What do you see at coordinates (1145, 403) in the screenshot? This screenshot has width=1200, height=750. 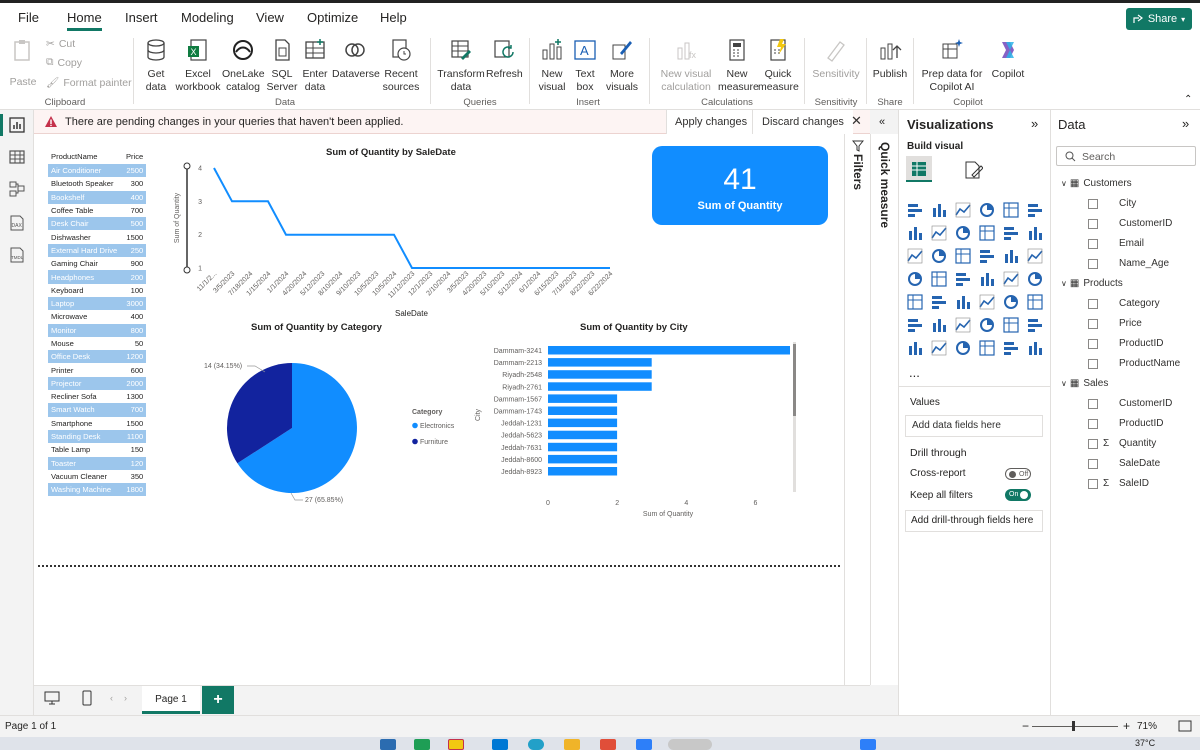 I see `field-customerid: CustomerID` at bounding box center [1145, 403].